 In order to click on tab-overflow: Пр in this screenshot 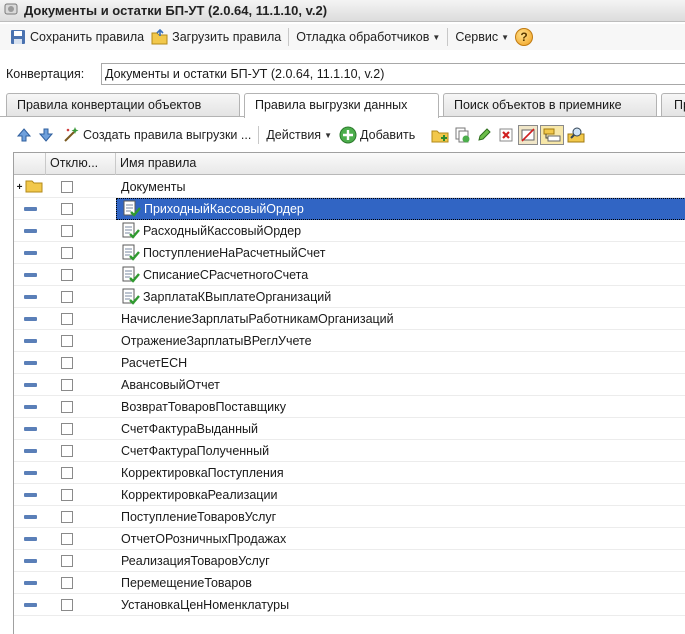, I will do `click(673, 105)`.